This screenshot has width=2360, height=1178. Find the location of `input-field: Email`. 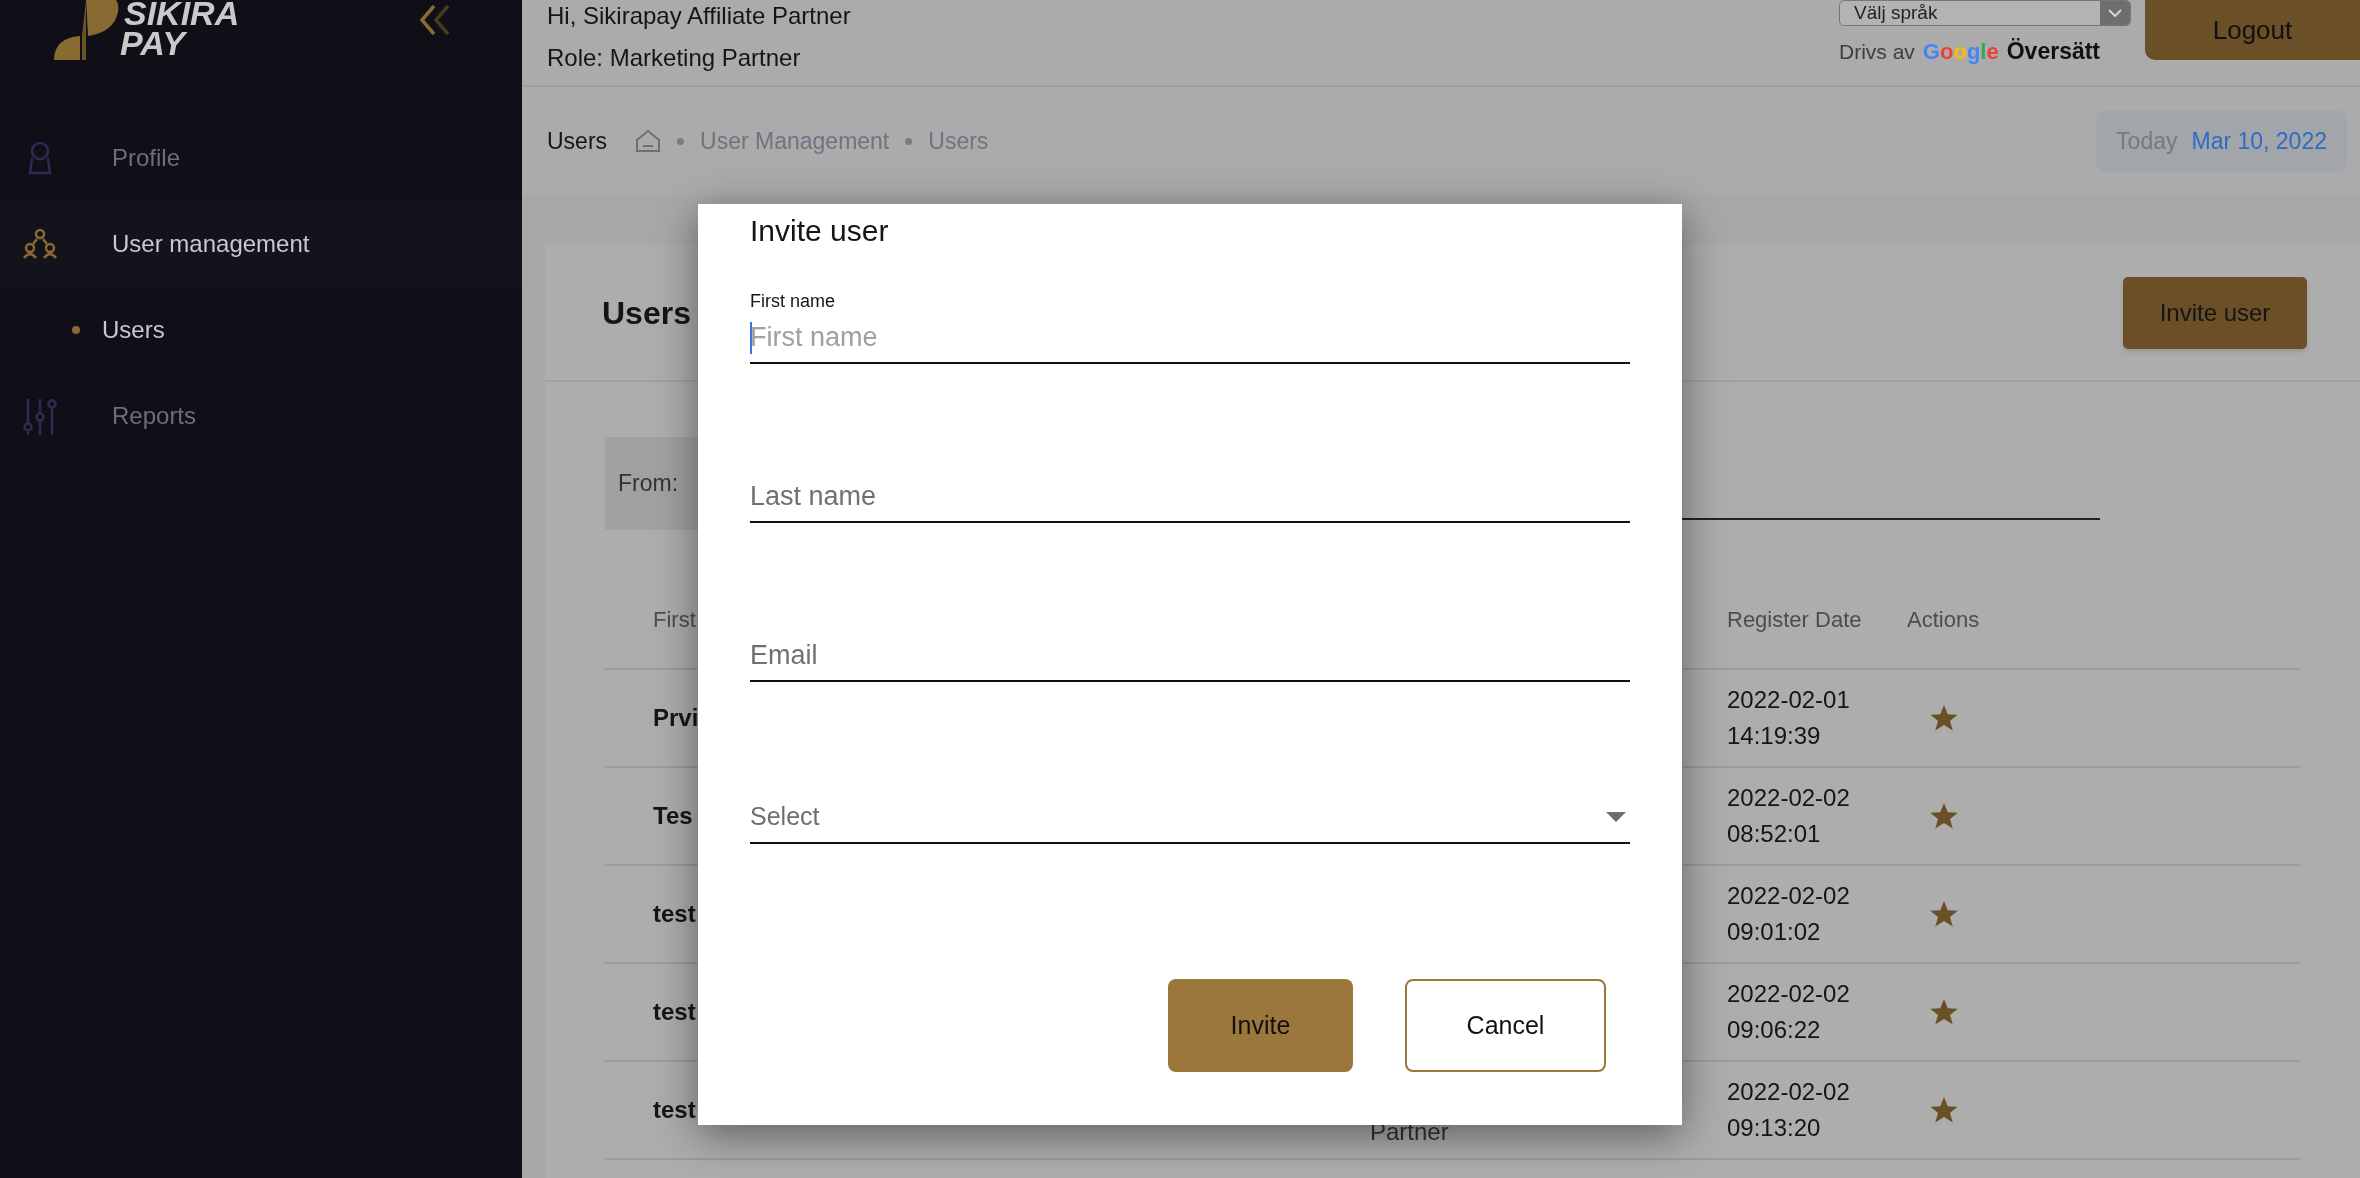

input-field: Email is located at coordinates (1190, 656).